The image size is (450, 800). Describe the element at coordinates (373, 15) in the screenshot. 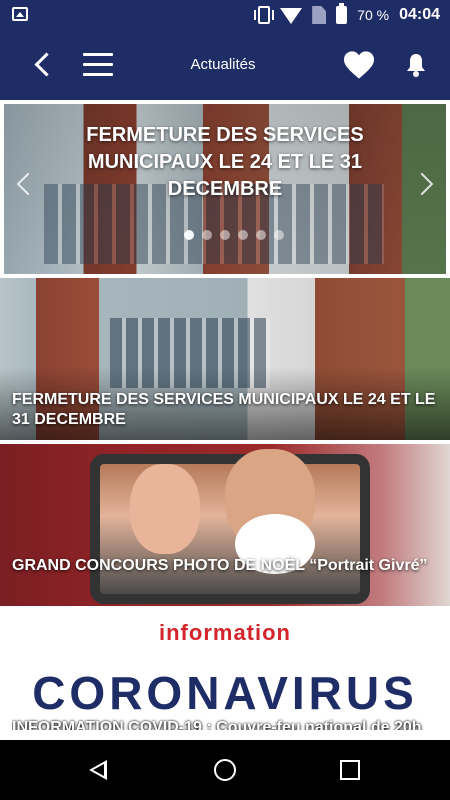

I see `battery-percent: 70 %` at that location.